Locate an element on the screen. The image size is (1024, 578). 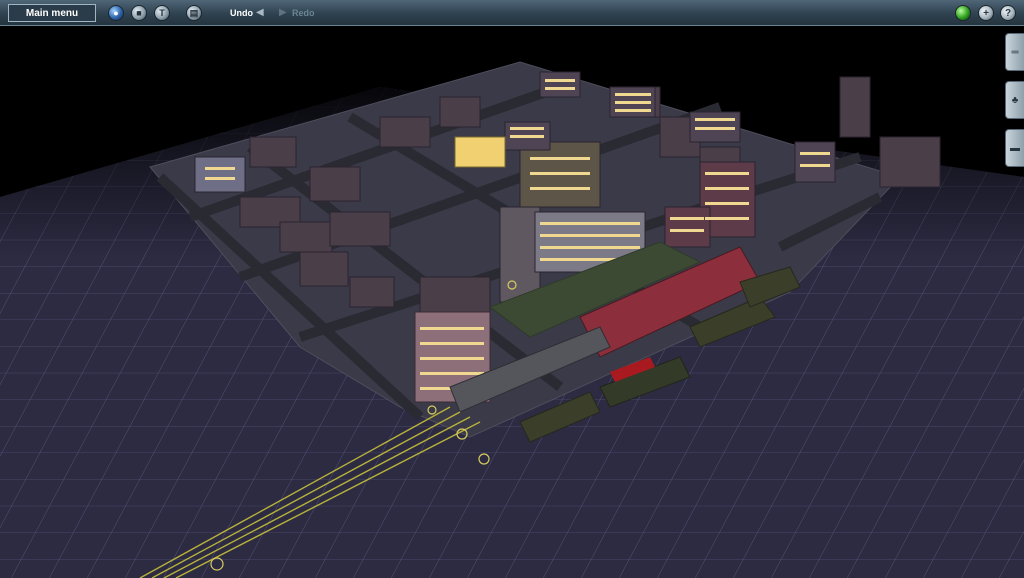
undo-arrow-icon: ◀ is located at coordinates (260, 12).